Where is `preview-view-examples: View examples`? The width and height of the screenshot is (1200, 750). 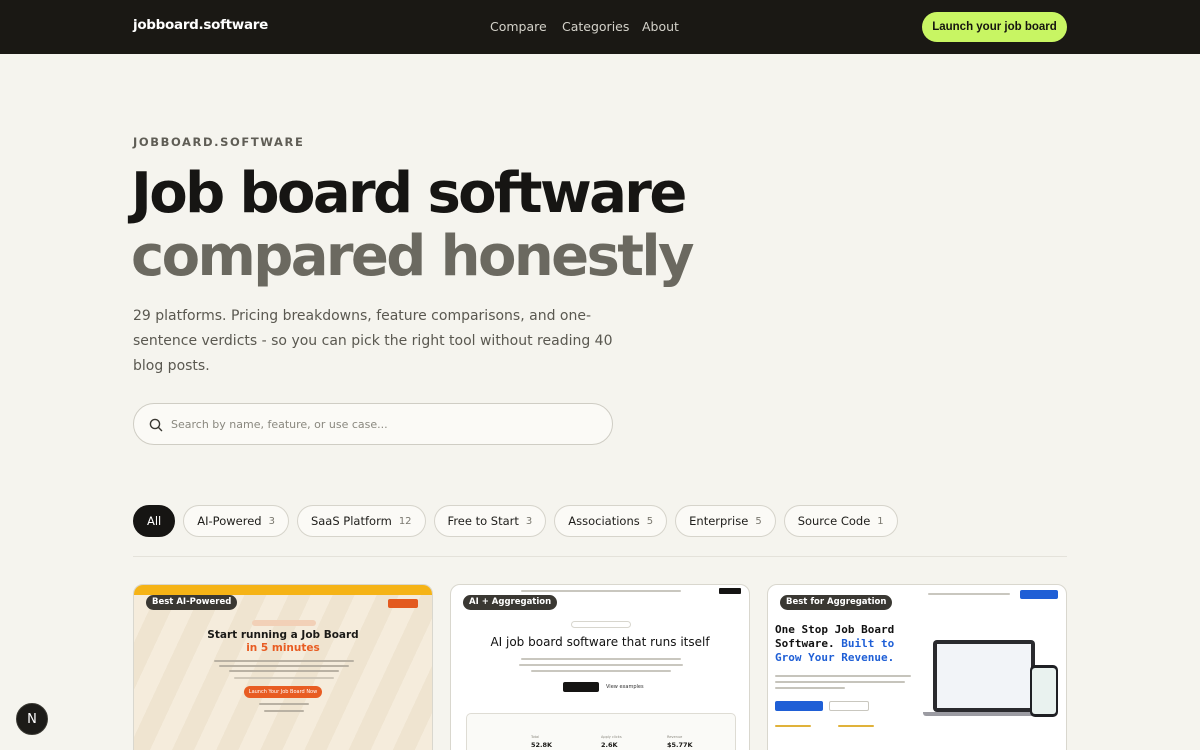 preview-view-examples: View examples is located at coordinates (625, 687).